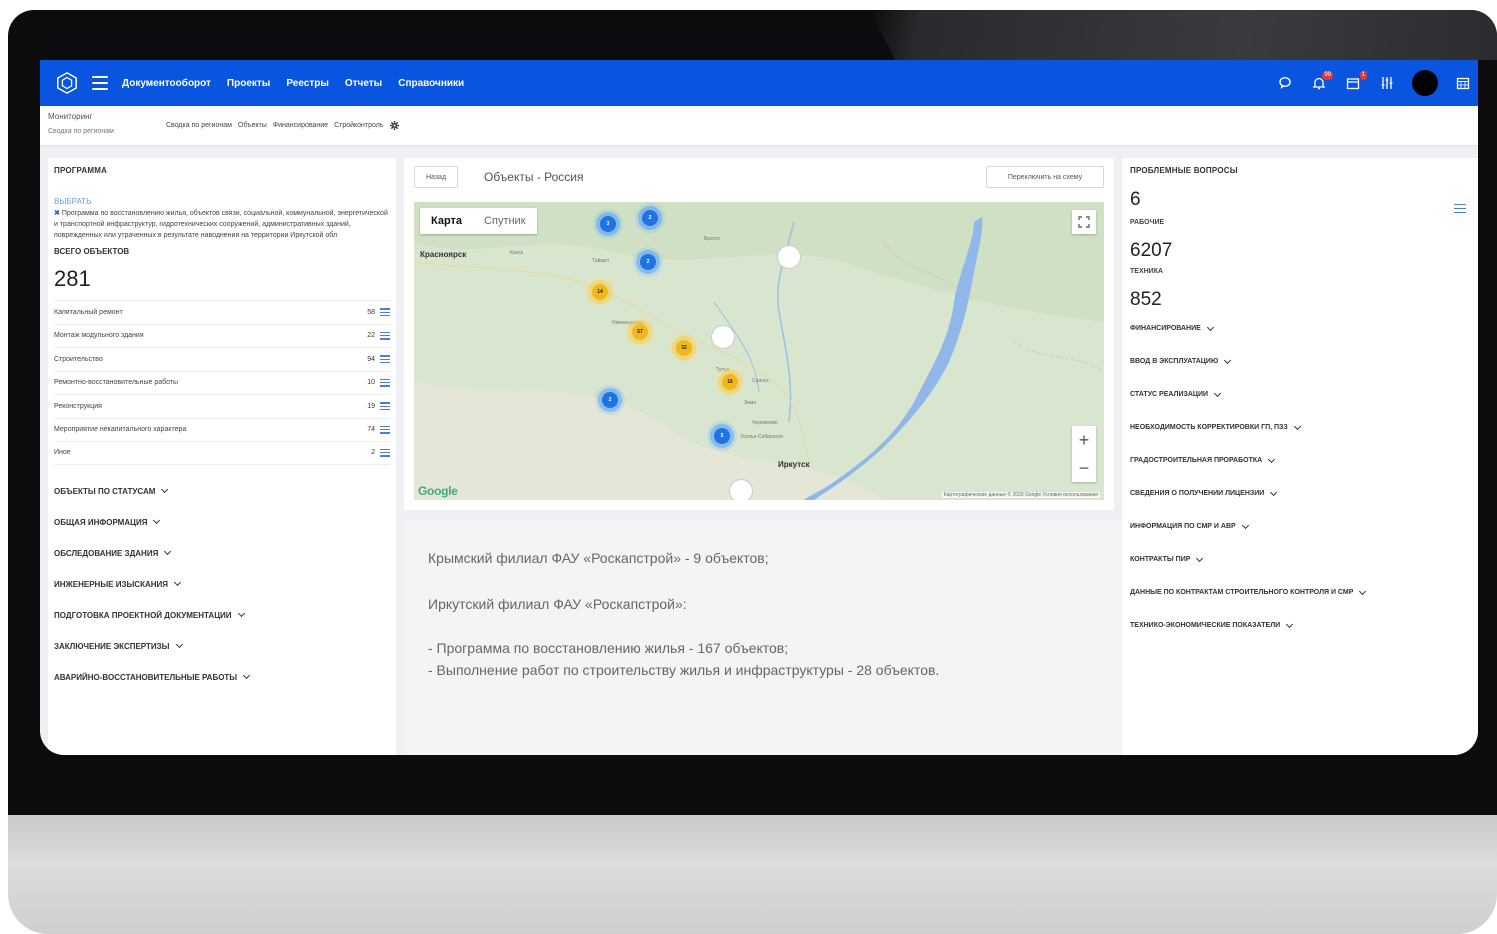  What do you see at coordinates (371, 312) in the screenshot?
I see `row-value: 58` at bounding box center [371, 312].